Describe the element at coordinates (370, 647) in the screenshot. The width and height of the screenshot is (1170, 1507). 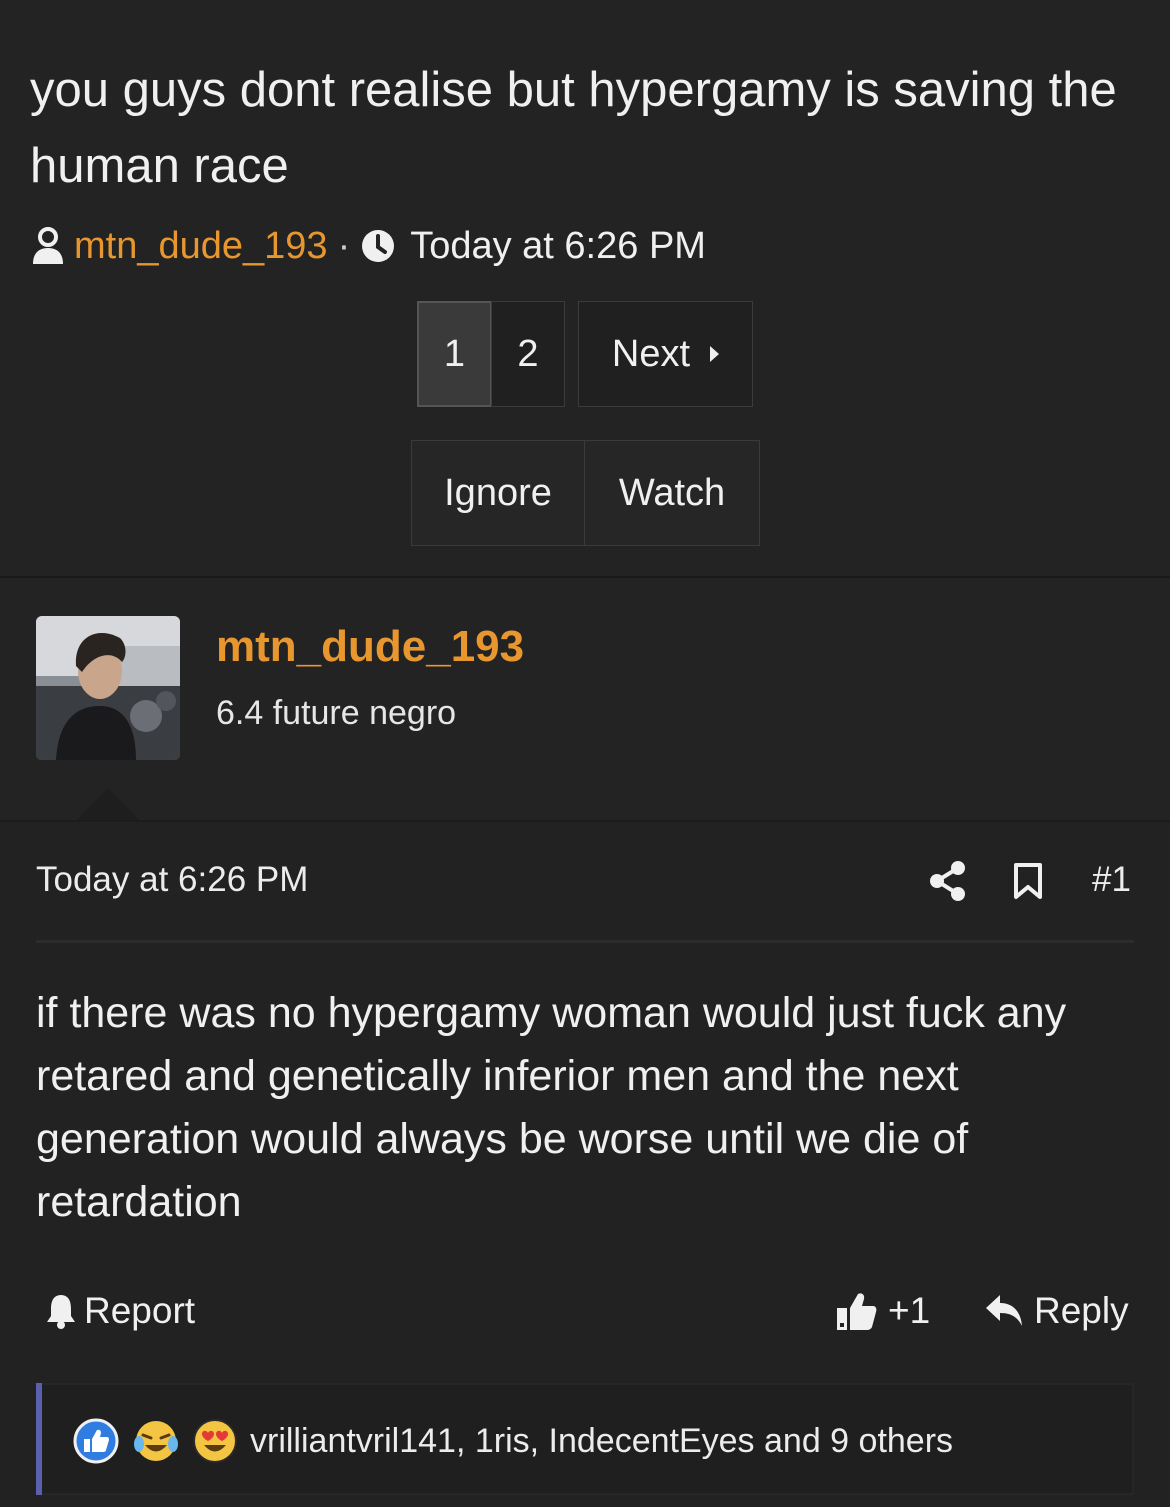
I see `post-username-link: mtn_dude_193` at that location.